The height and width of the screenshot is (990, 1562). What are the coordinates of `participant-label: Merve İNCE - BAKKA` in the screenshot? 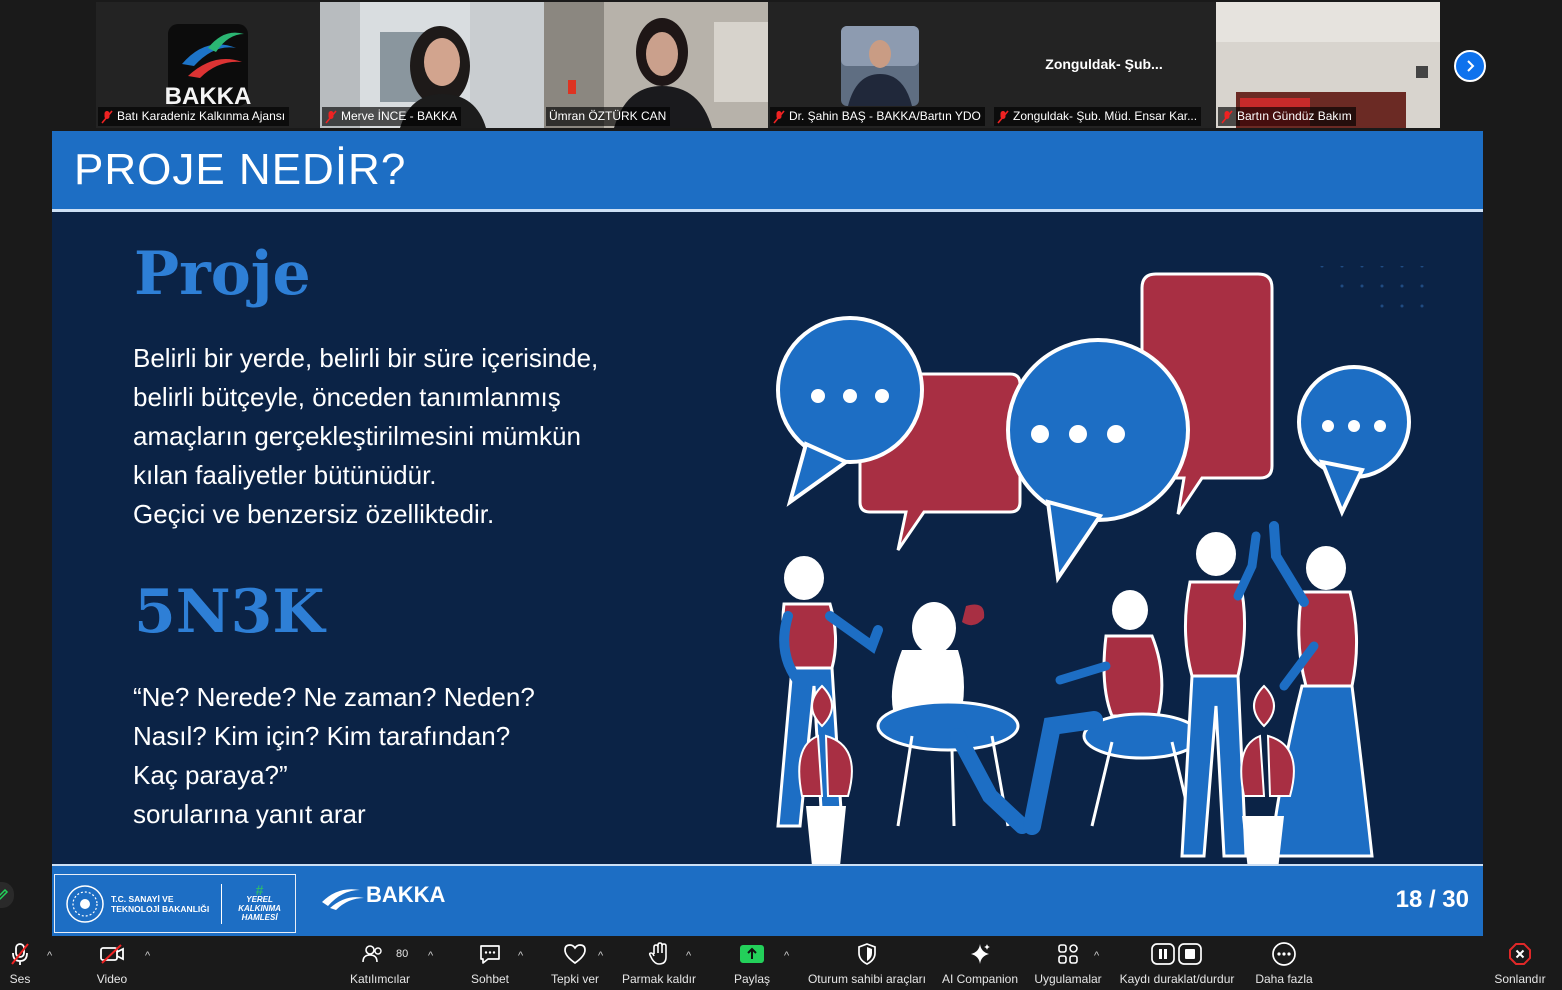 It's located at (392, 116).